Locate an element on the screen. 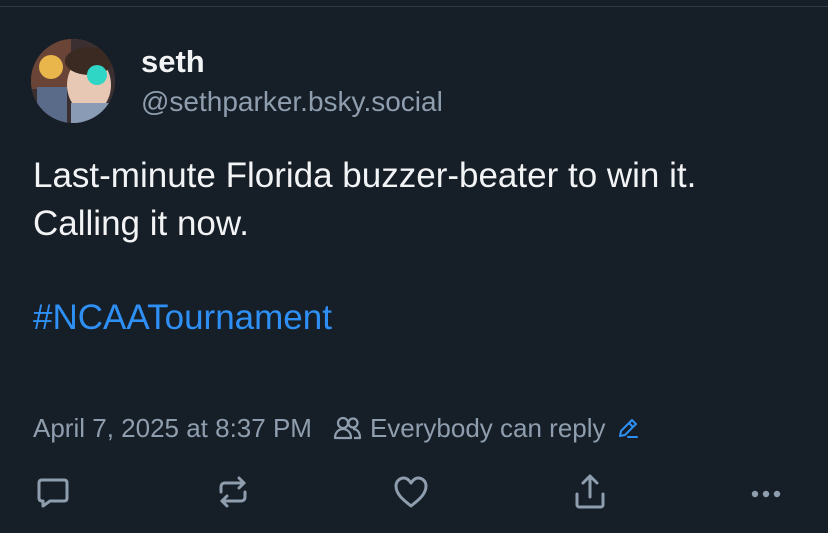 Image resolution: width=828 pixels, height=533 pixels. reply-button is located at coordinates (53, 492).